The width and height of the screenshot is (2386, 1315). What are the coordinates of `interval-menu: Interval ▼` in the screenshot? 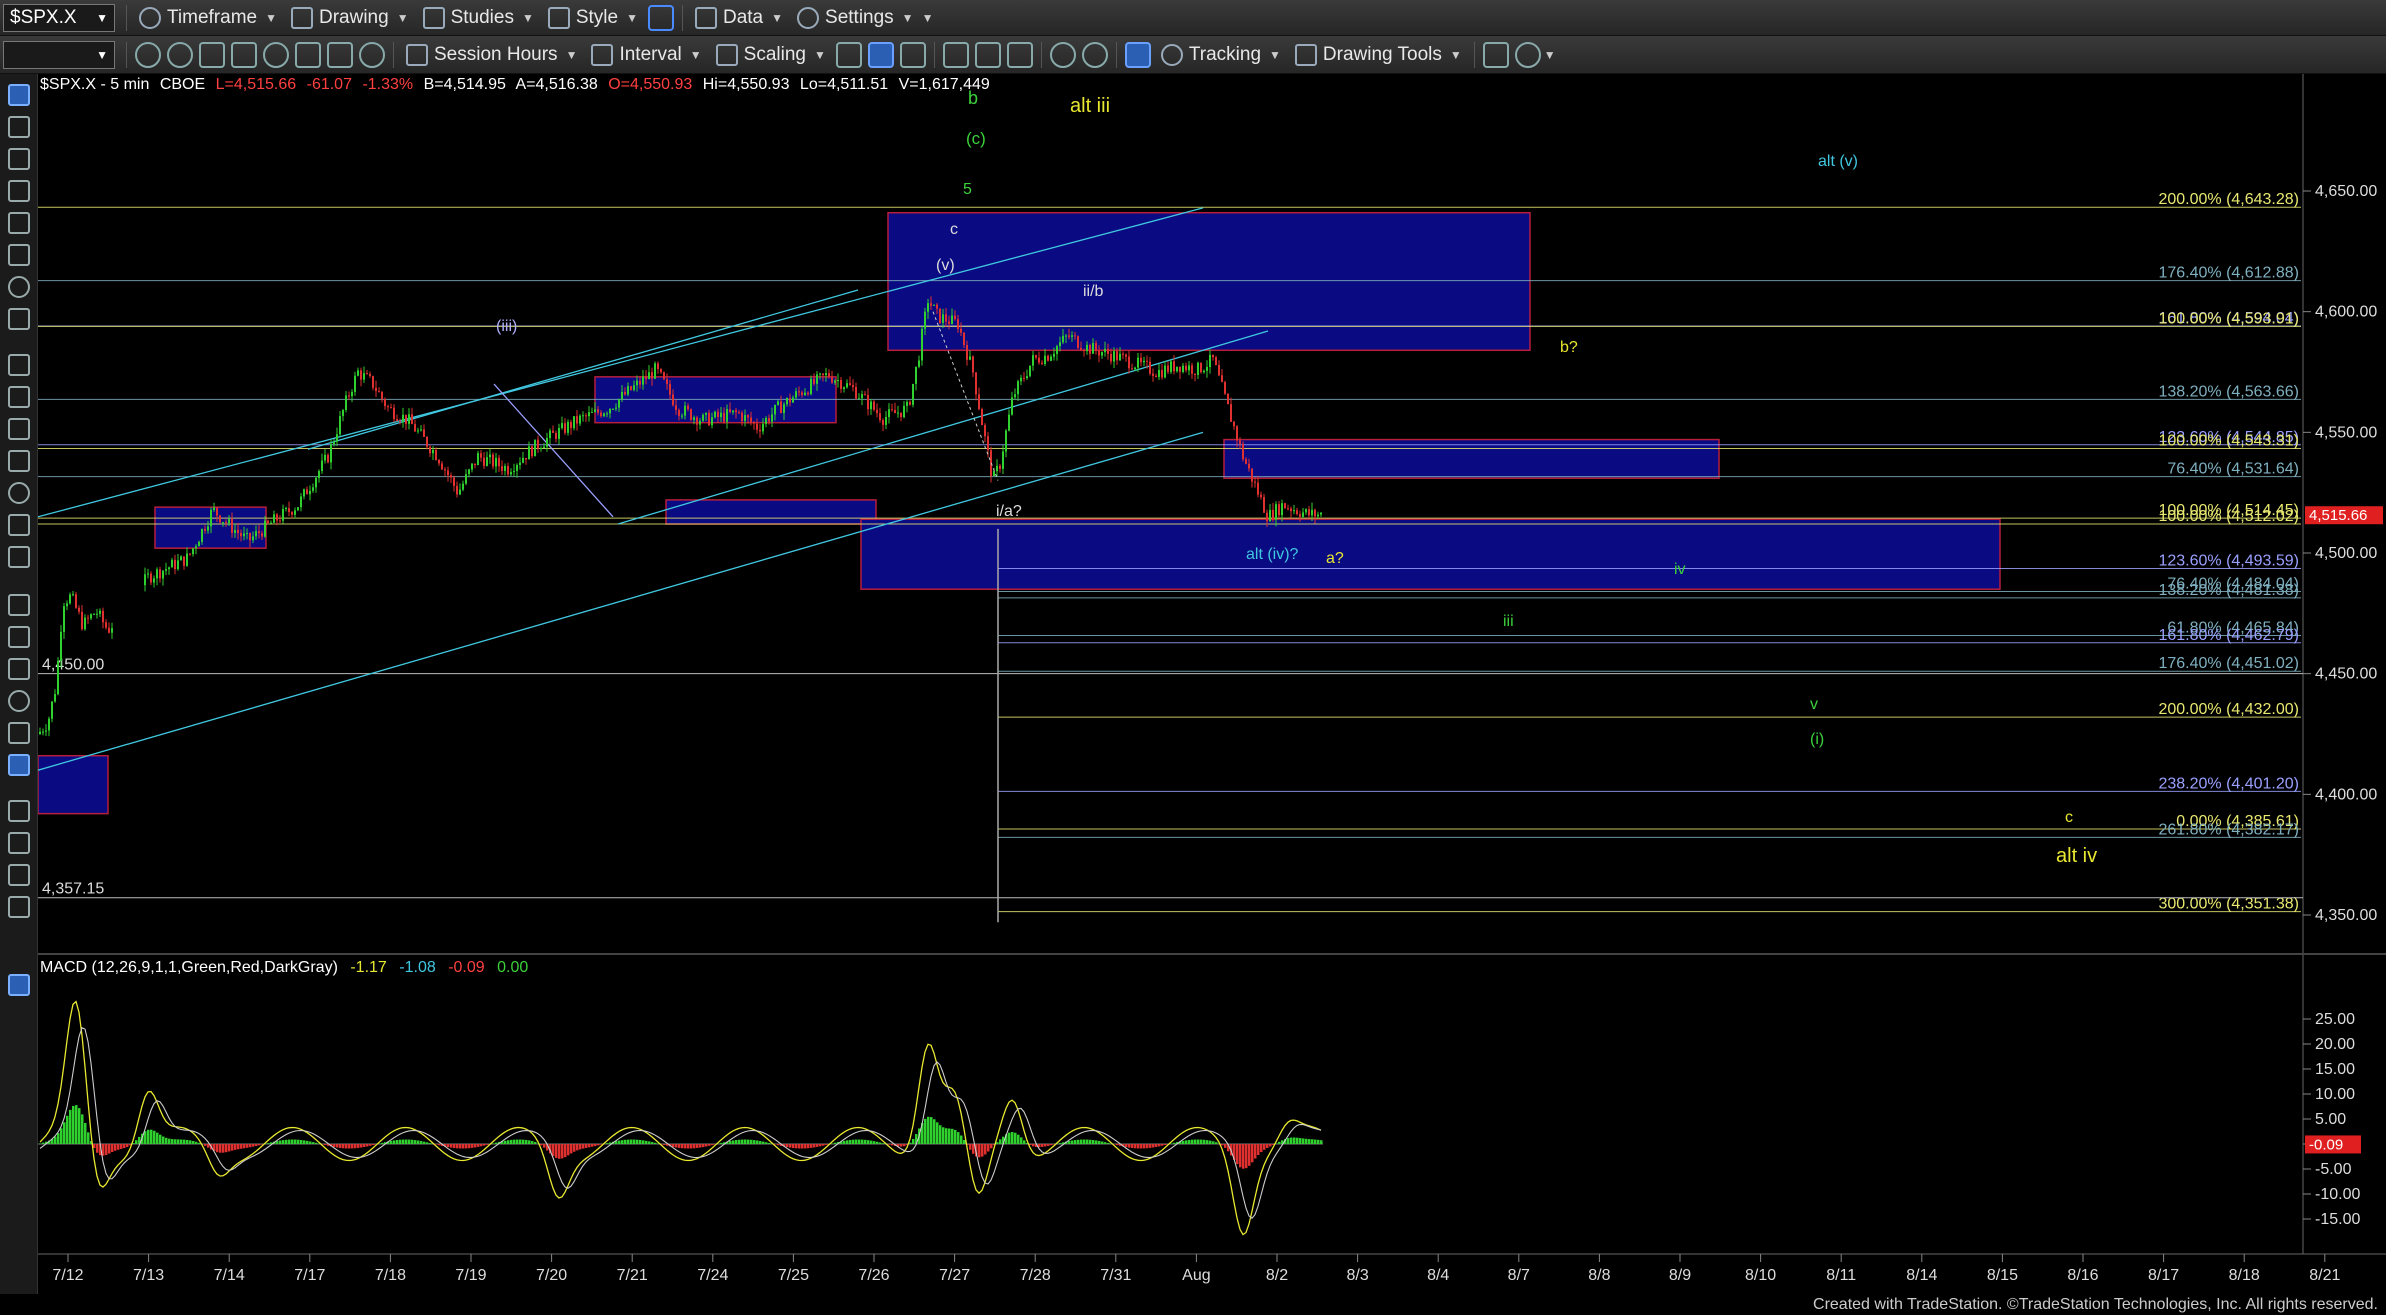 It's located at (646, 55).